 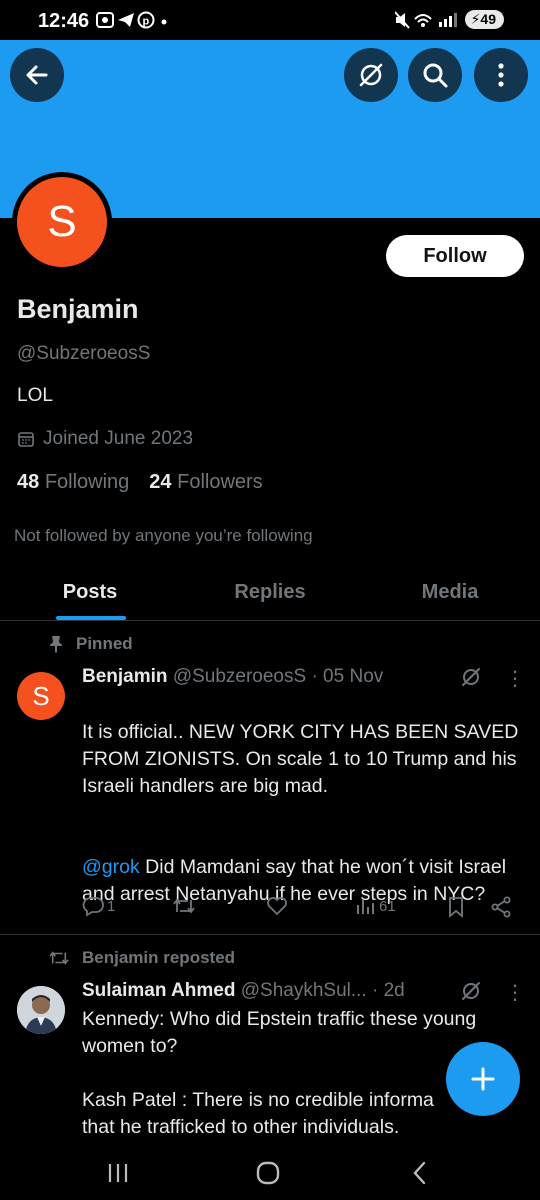 I want to click on following-link: 48 Following, so click(x=73, y=482).